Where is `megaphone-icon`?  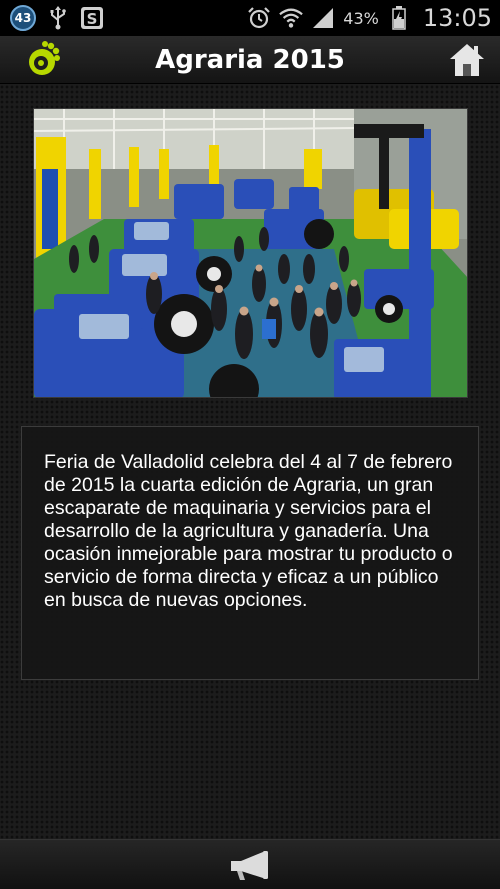 megaphone-icon is located at coordinates (250, 866).